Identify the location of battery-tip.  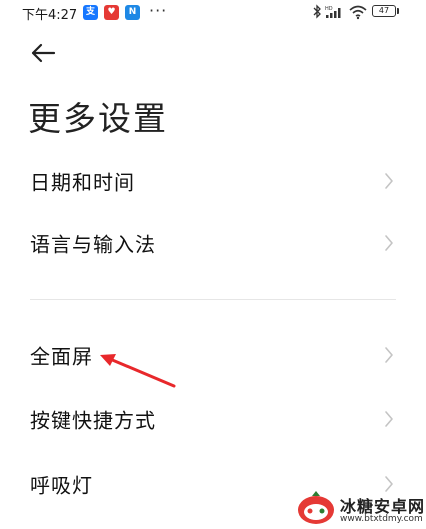
(398, 11).